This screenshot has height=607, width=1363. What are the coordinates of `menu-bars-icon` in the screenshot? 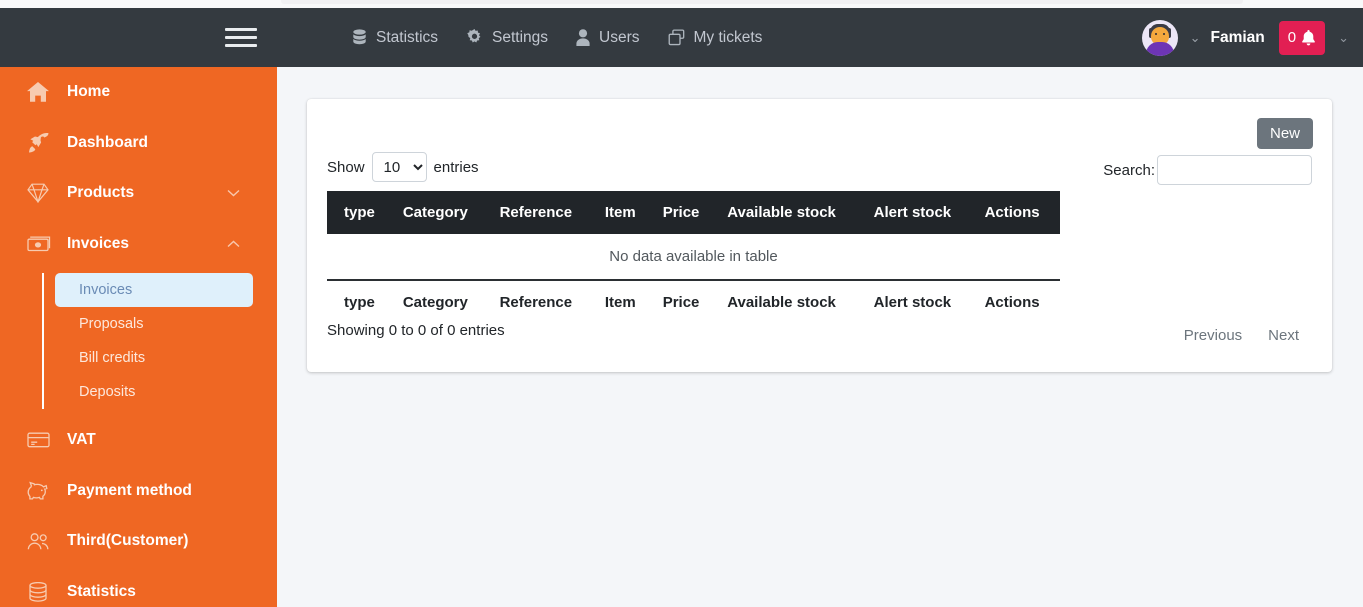 It's located at (241, 38).